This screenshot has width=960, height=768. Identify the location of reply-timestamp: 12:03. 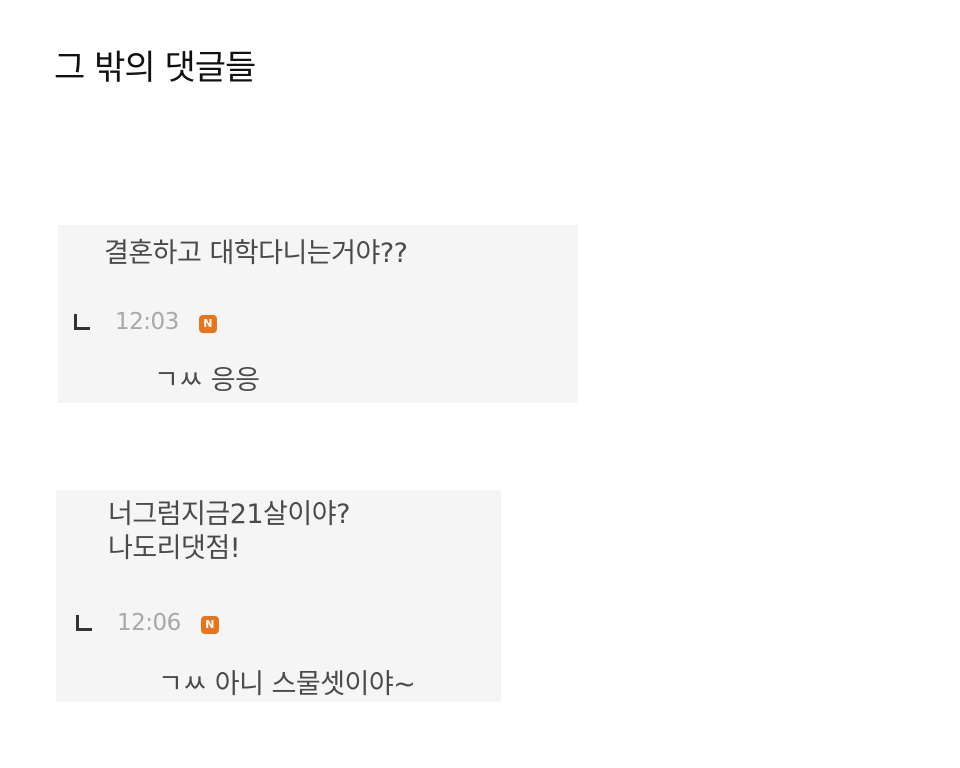
(147, 322).